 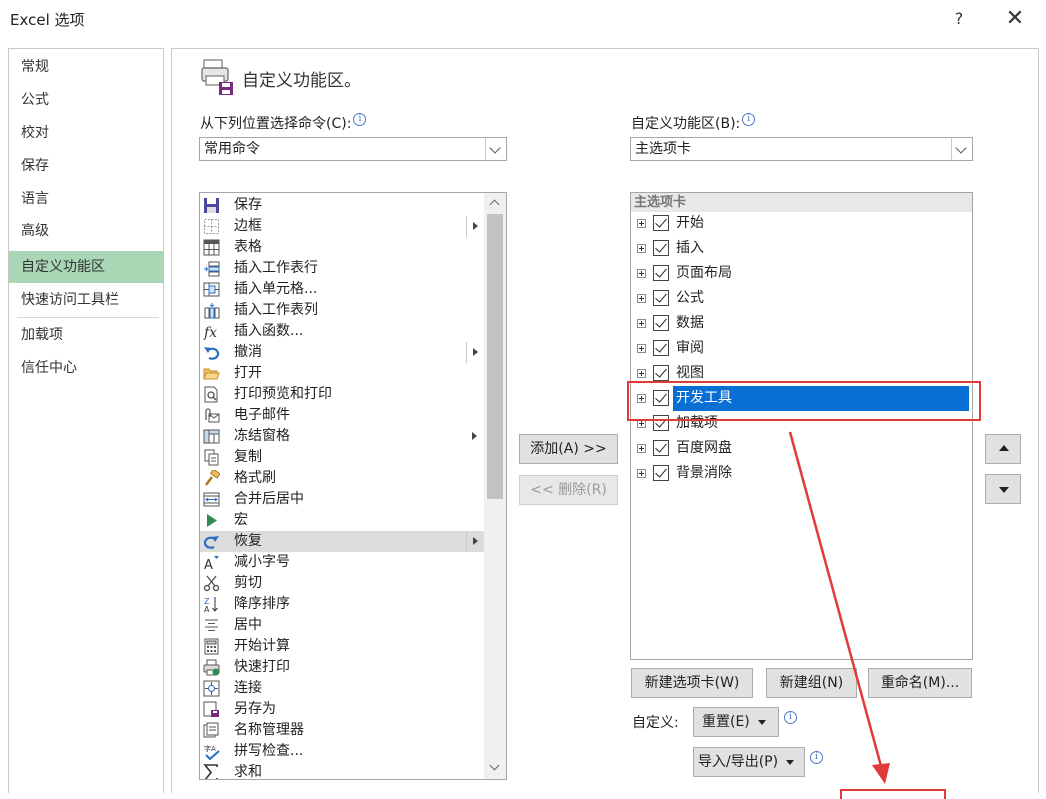 What do you see at coordinates (811, 683) in the screenshot?
I see `new-group-button: 新建组(N)` at bounding box center [811, 683].